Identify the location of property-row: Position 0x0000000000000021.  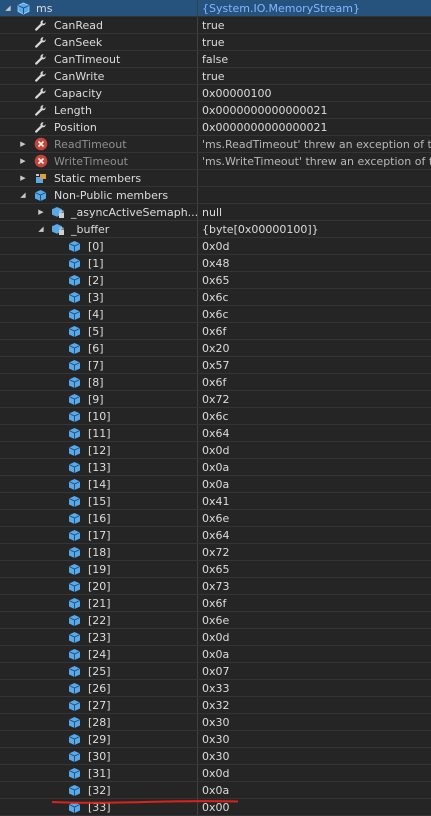
(215, 127).